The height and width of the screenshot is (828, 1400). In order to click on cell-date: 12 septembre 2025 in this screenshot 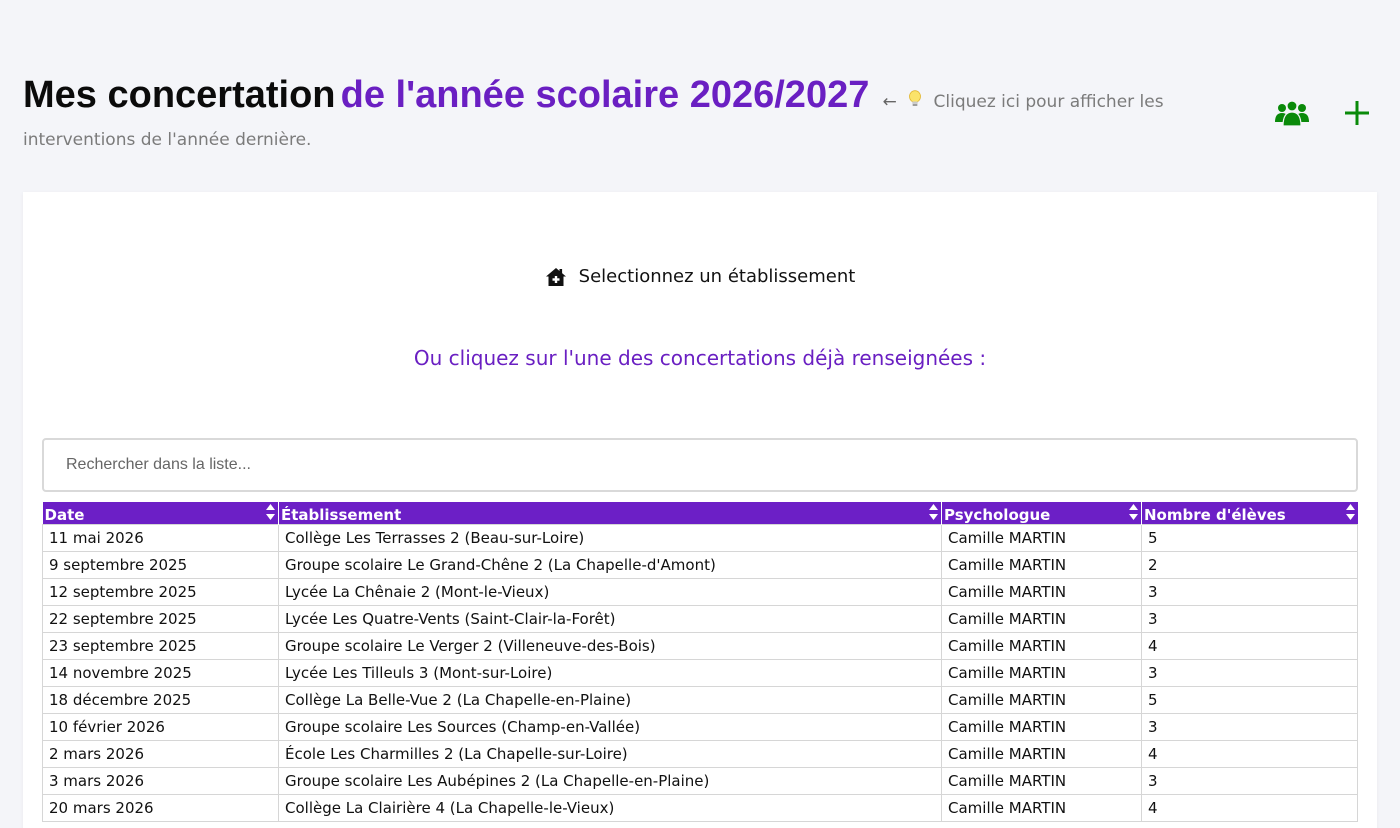, I will do `click(160, 591)`.